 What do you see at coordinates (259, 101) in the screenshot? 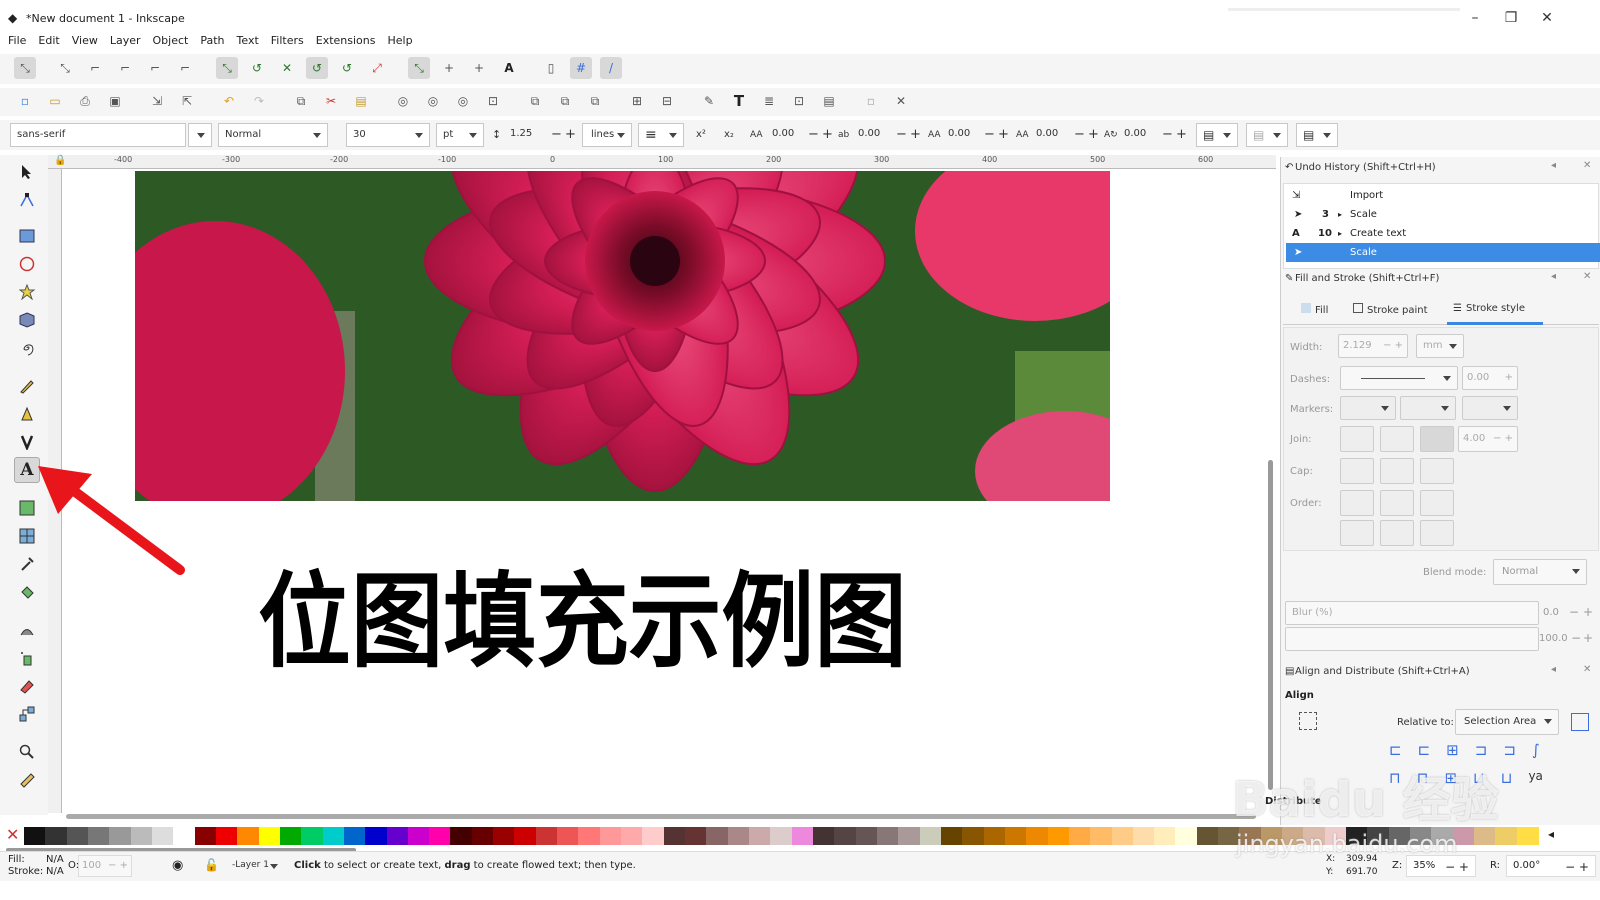
I see `redo-icon: ↷` at bounding box center [259, 101].